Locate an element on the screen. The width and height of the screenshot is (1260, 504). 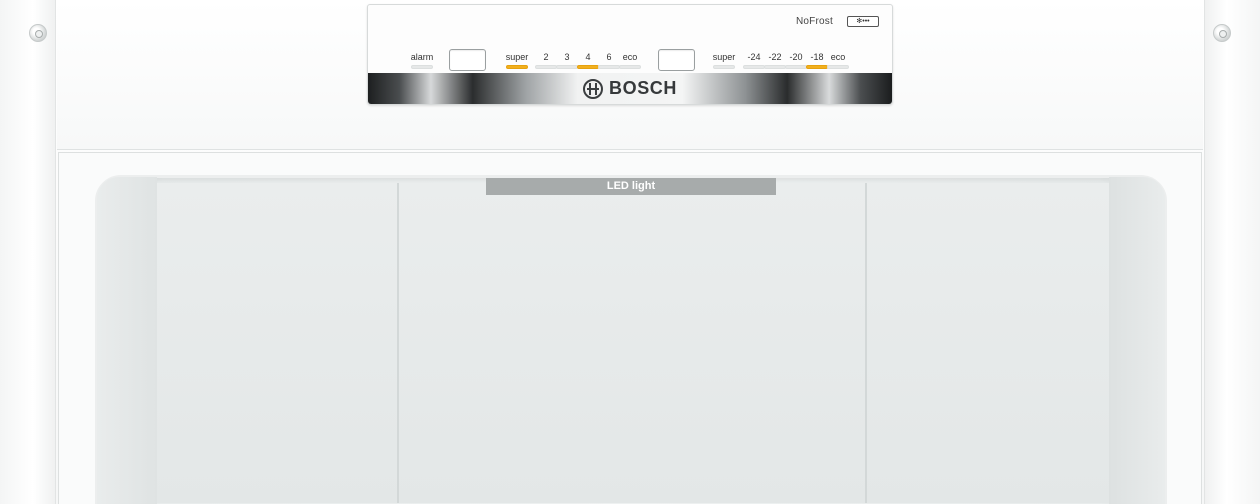
interior-left-wall is located at coordinates (127, 340).